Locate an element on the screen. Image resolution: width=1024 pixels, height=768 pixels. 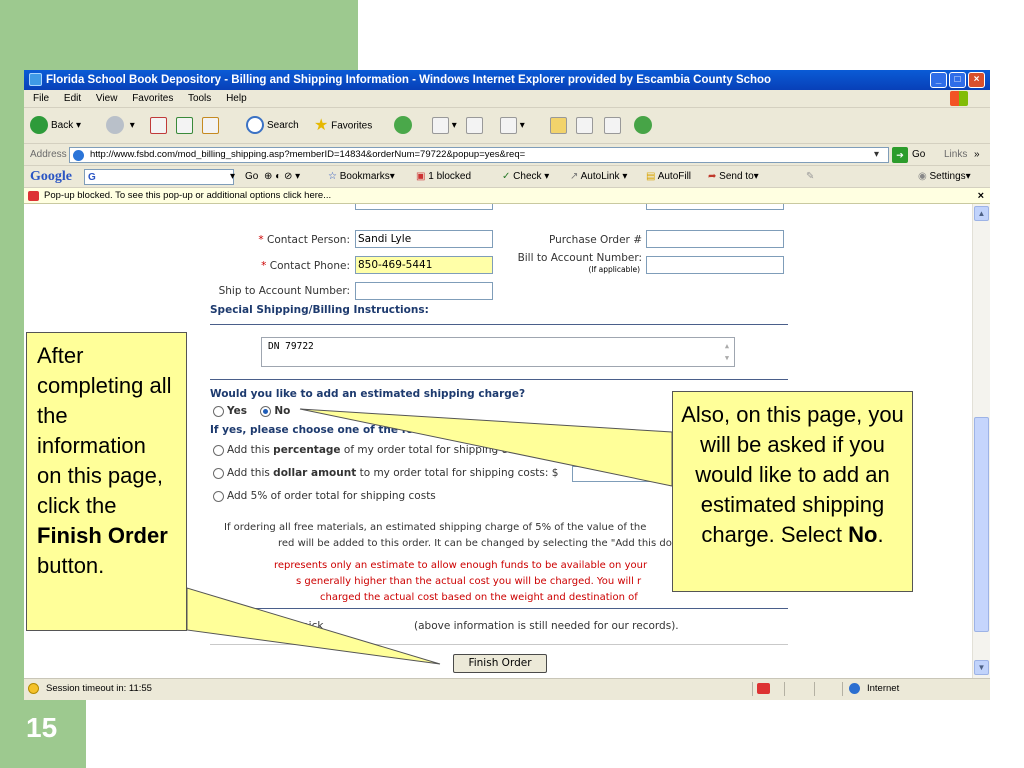
favorites-button: ★ Favorites is located at coordinates (343, 126).